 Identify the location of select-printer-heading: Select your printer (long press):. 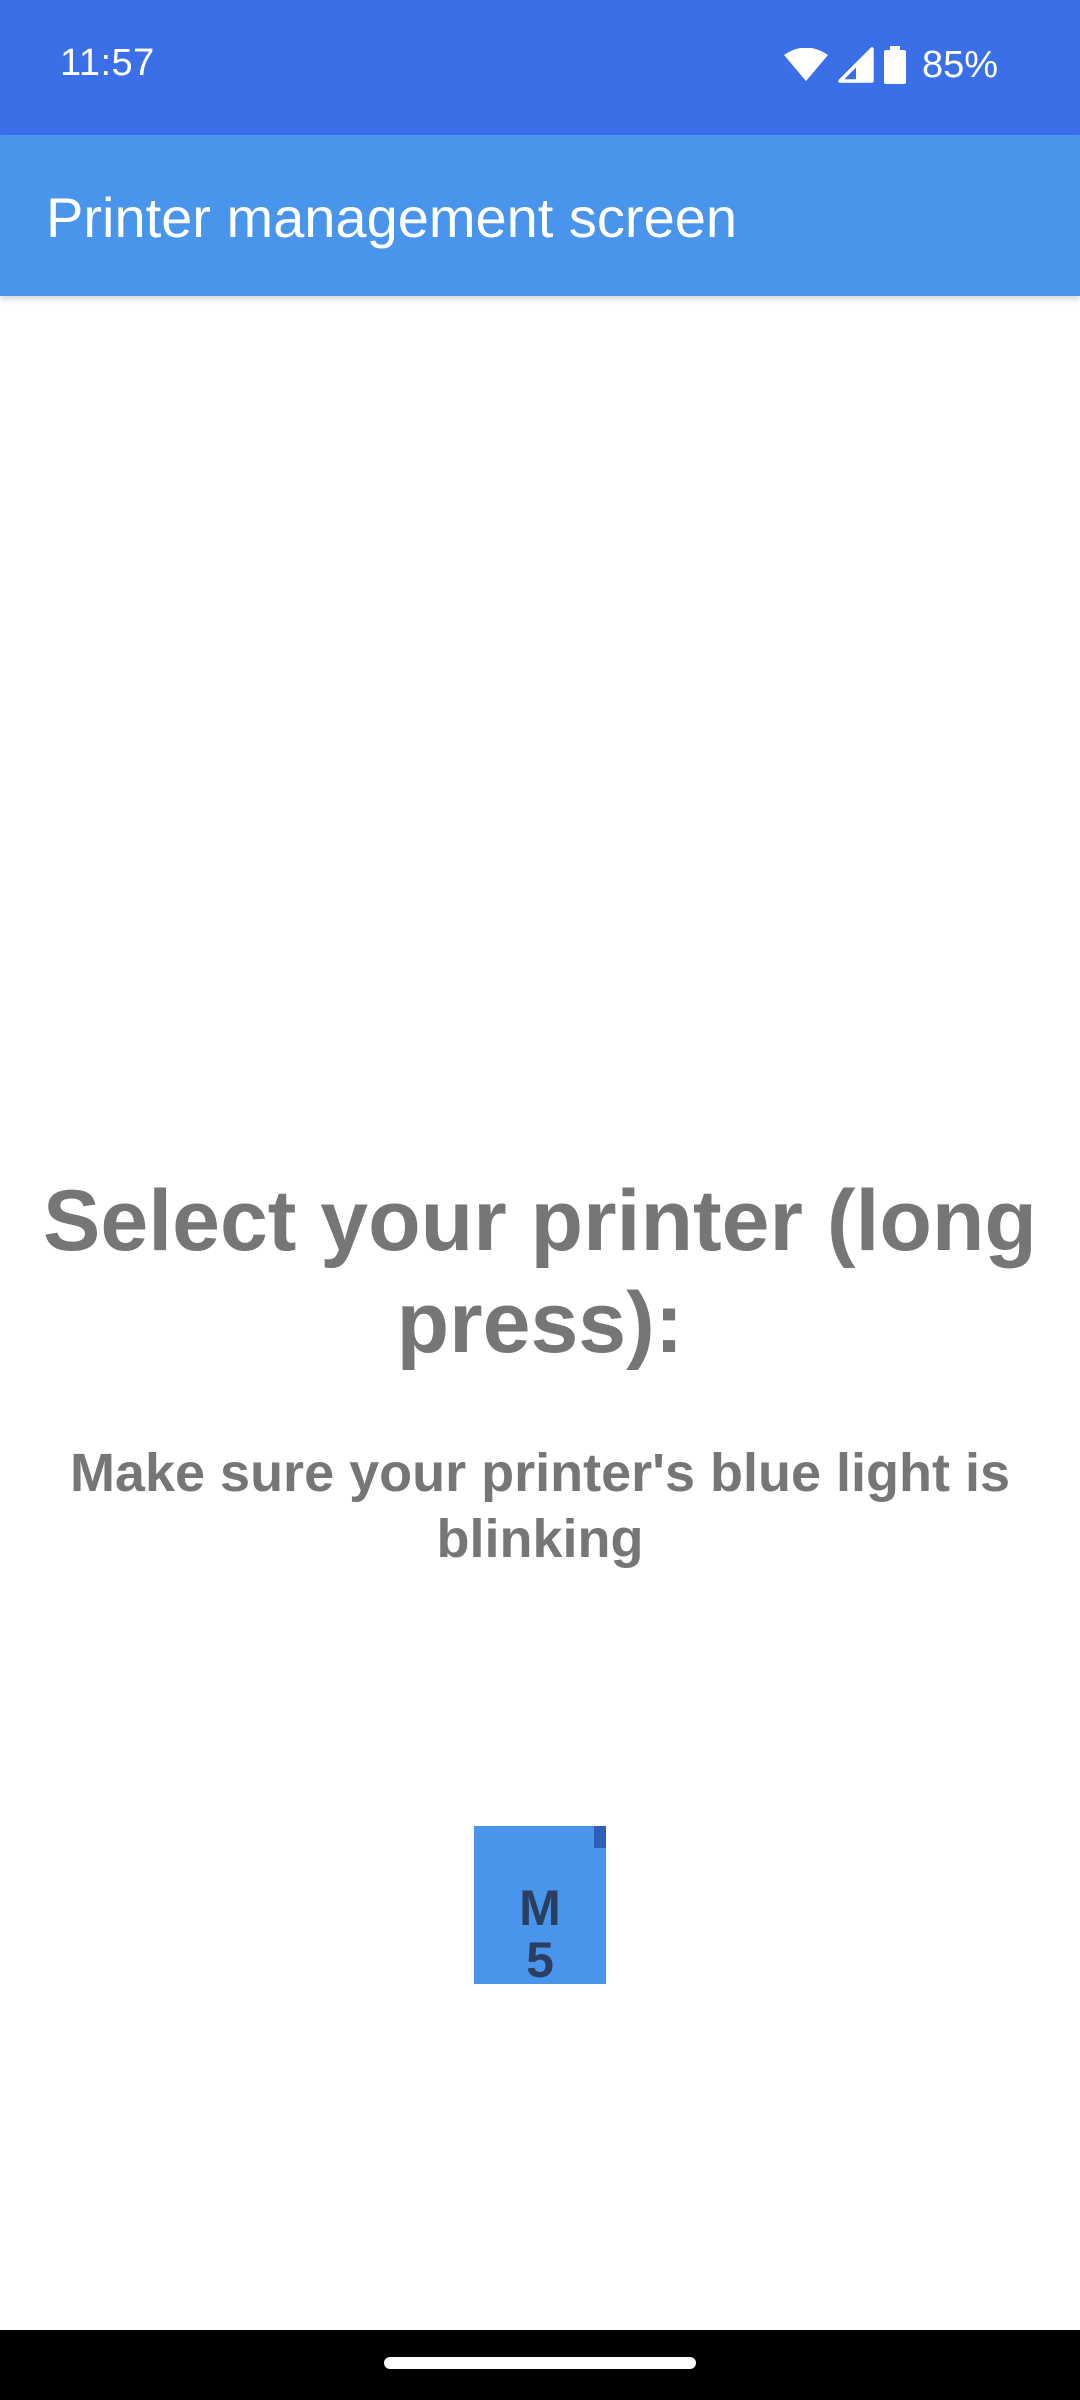
(540, 1272).